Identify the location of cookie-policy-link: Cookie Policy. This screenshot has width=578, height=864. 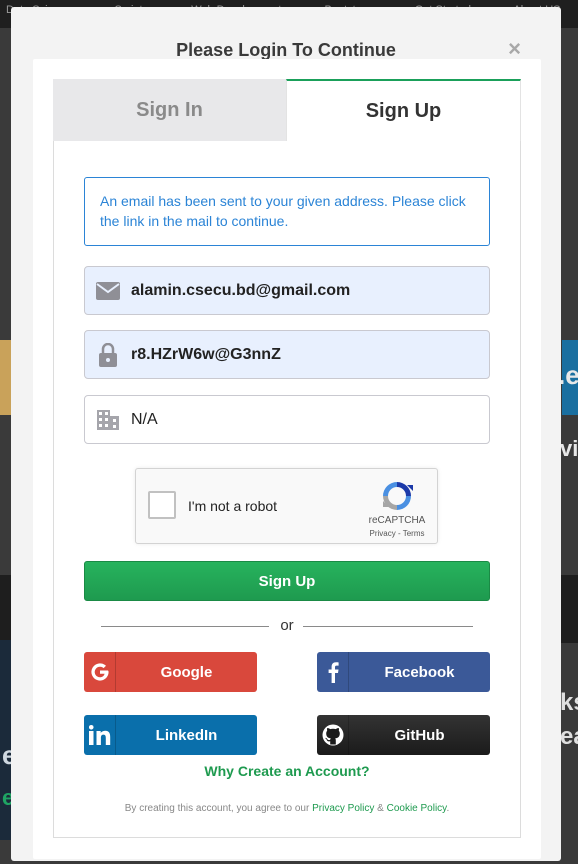
(417, 808).